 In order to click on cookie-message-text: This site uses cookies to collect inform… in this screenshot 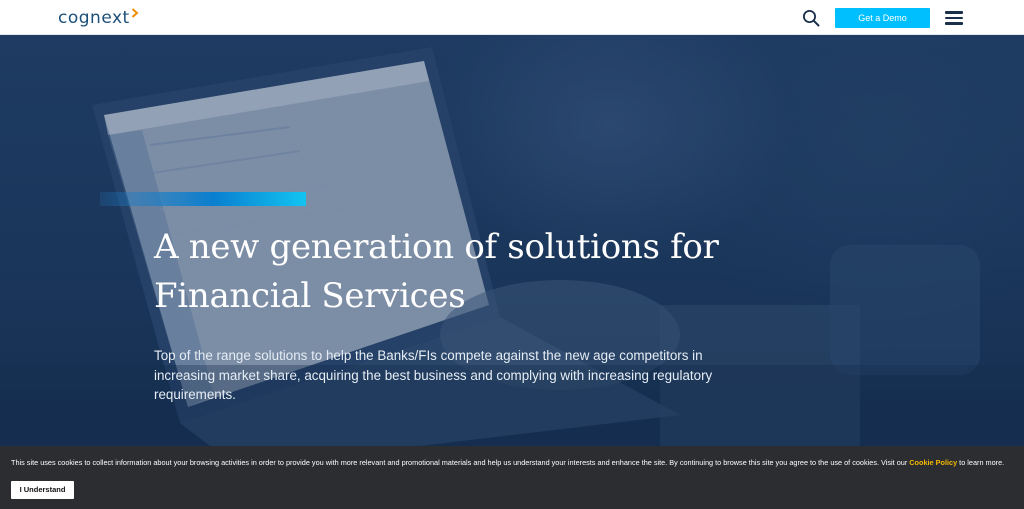, I will do `click(460, 462)`.